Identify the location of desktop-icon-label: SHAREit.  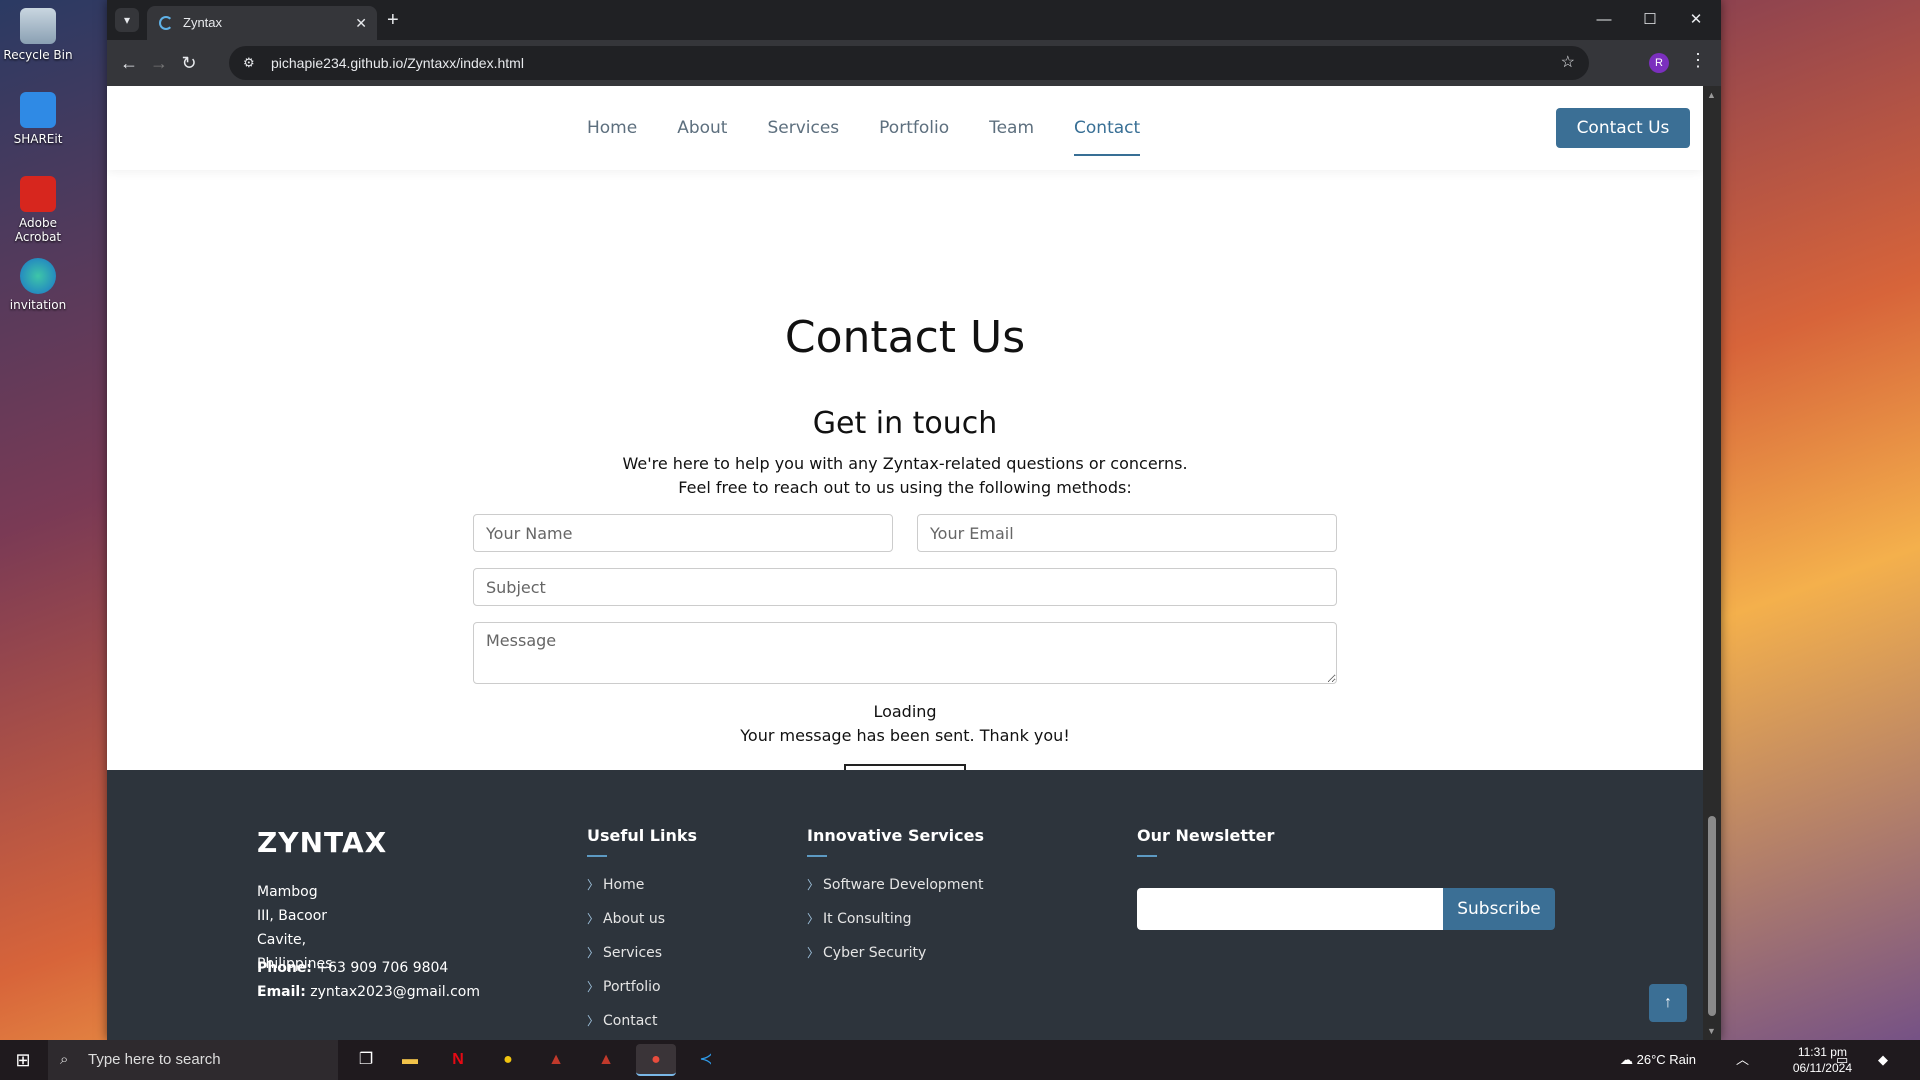
(38, 139).